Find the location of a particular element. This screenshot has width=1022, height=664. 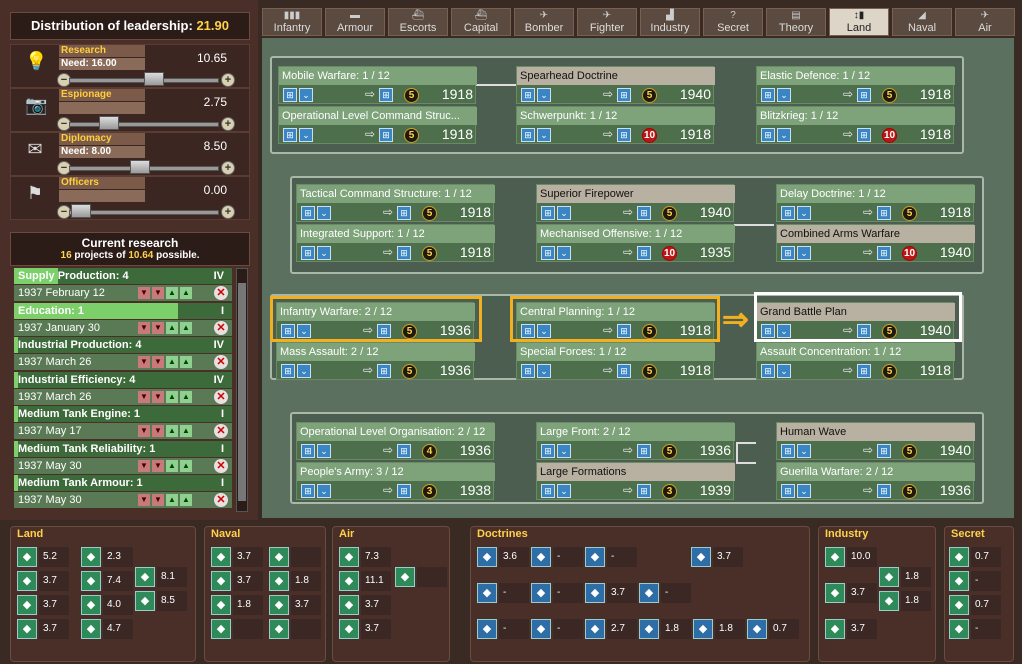

tab-infantry: ▮▮▮ Infantry is located at coordinates (292, 22).